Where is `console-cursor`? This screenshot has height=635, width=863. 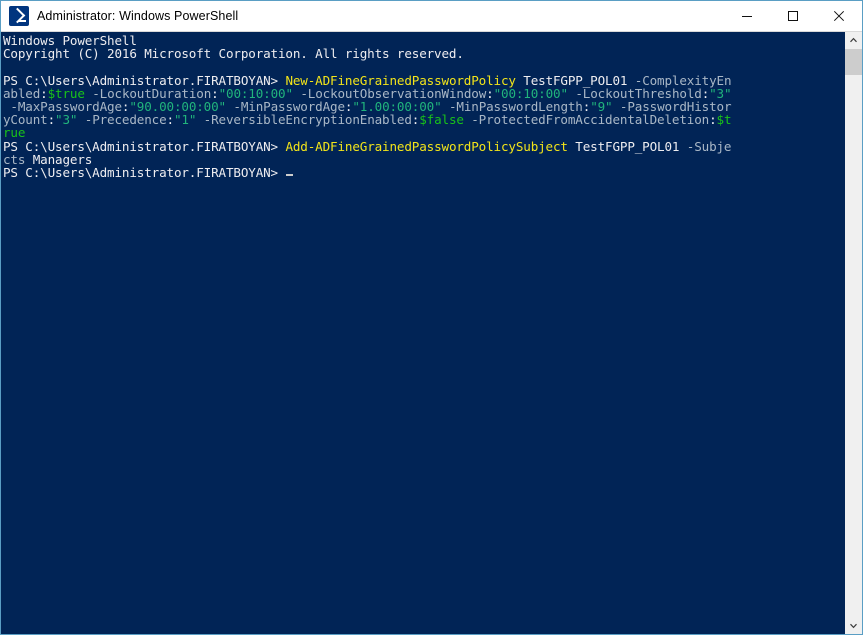 console-cursor is located at coordinates (290, 174).